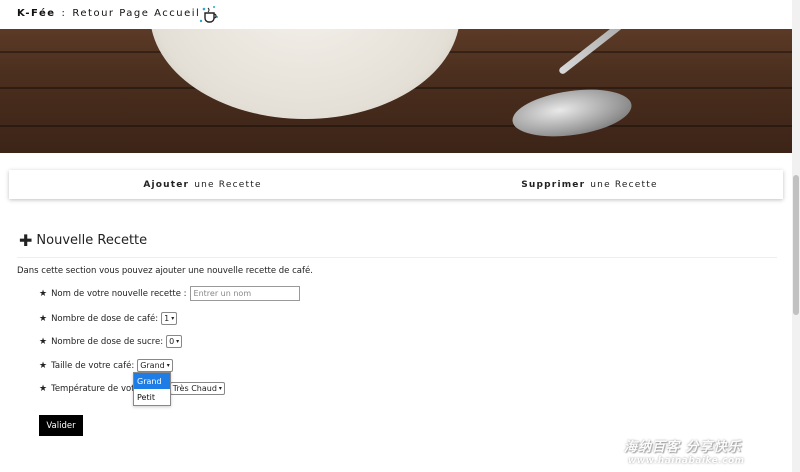 The image size is (800, 472). I want to click on coffee-dose-select: 1 ▾, so click(169, 318).